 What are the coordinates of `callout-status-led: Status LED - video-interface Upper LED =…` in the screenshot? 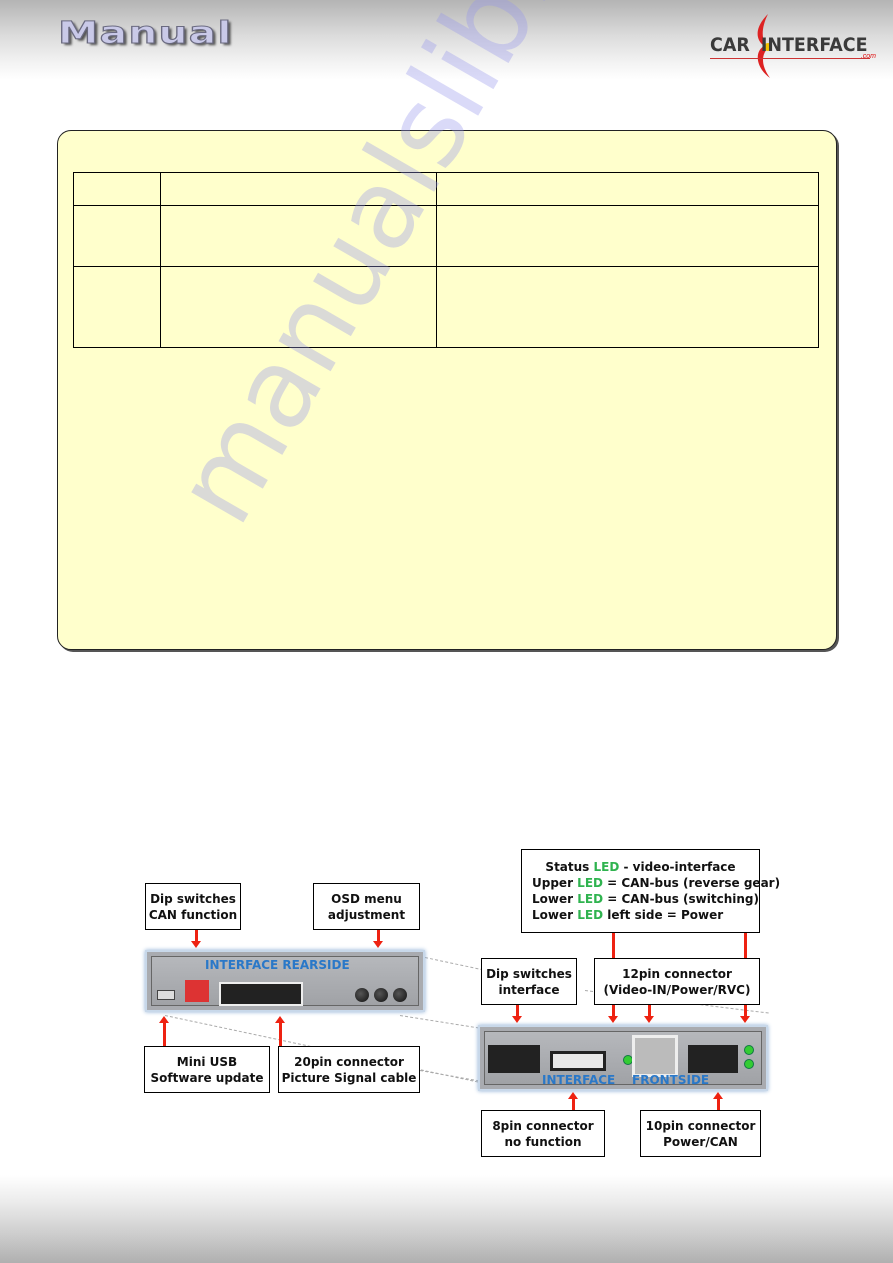 It's located at (650, 891).